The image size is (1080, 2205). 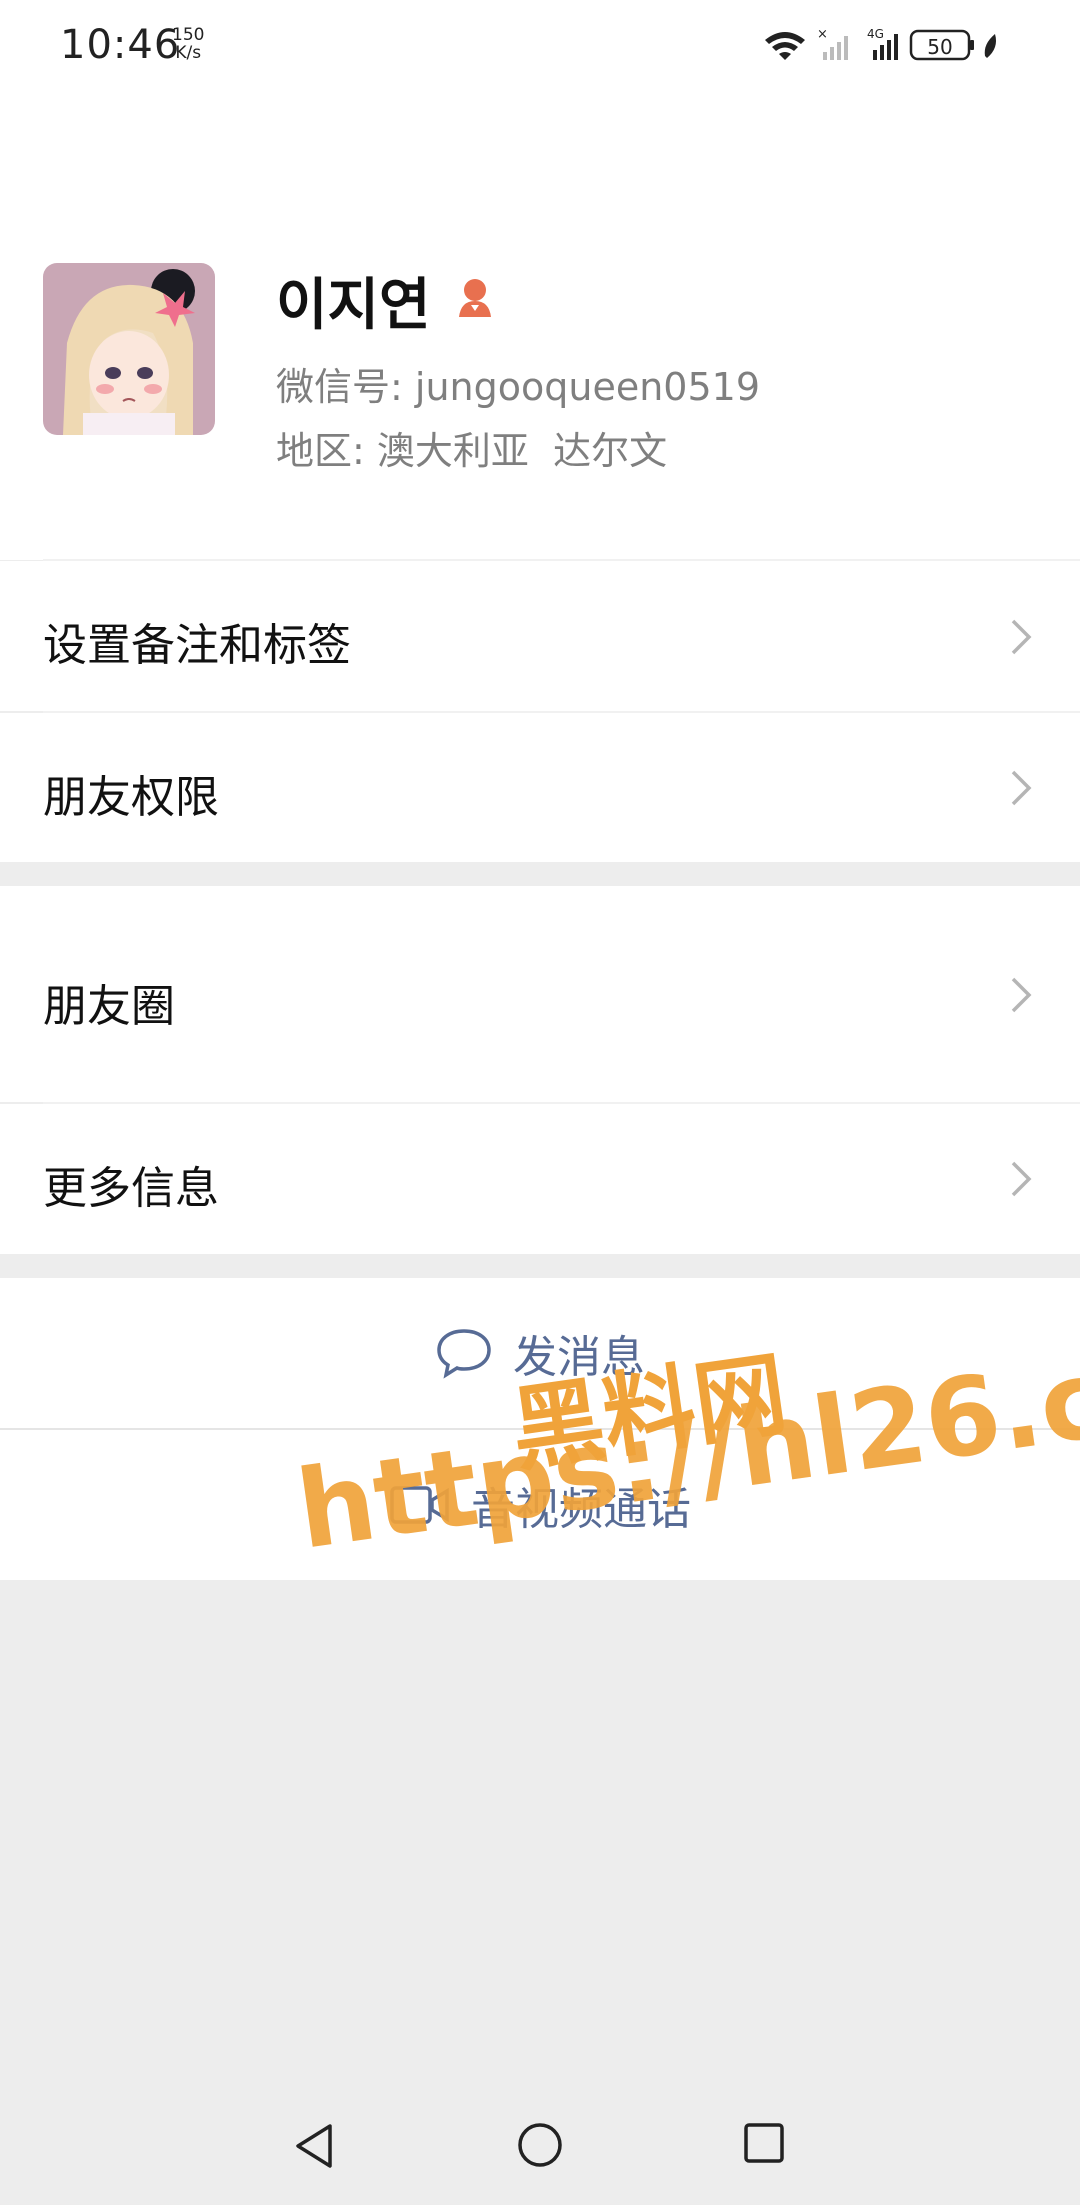 I want to click on moments-label: 朋友圈, so click(x=109, y=1006).